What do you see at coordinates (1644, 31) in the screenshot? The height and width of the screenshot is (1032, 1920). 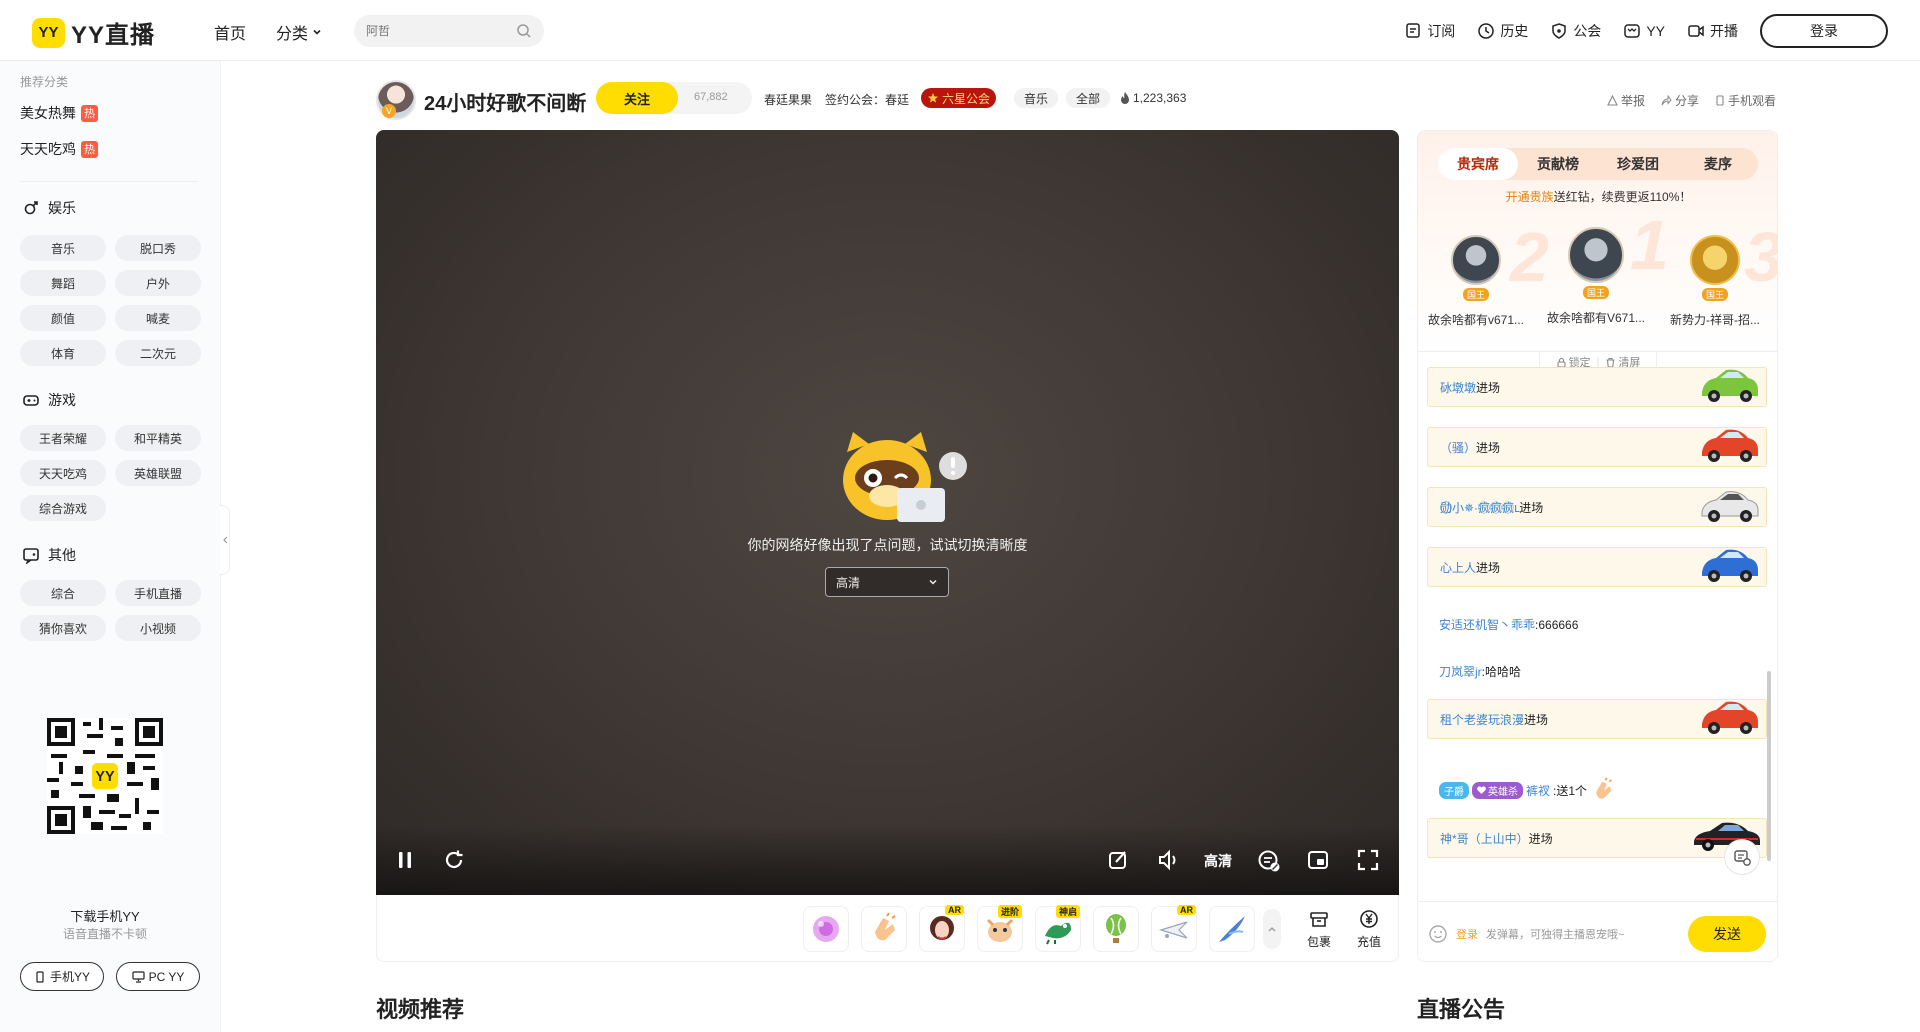 I see `yy-link: YY` at bounding box center [1644, 31].